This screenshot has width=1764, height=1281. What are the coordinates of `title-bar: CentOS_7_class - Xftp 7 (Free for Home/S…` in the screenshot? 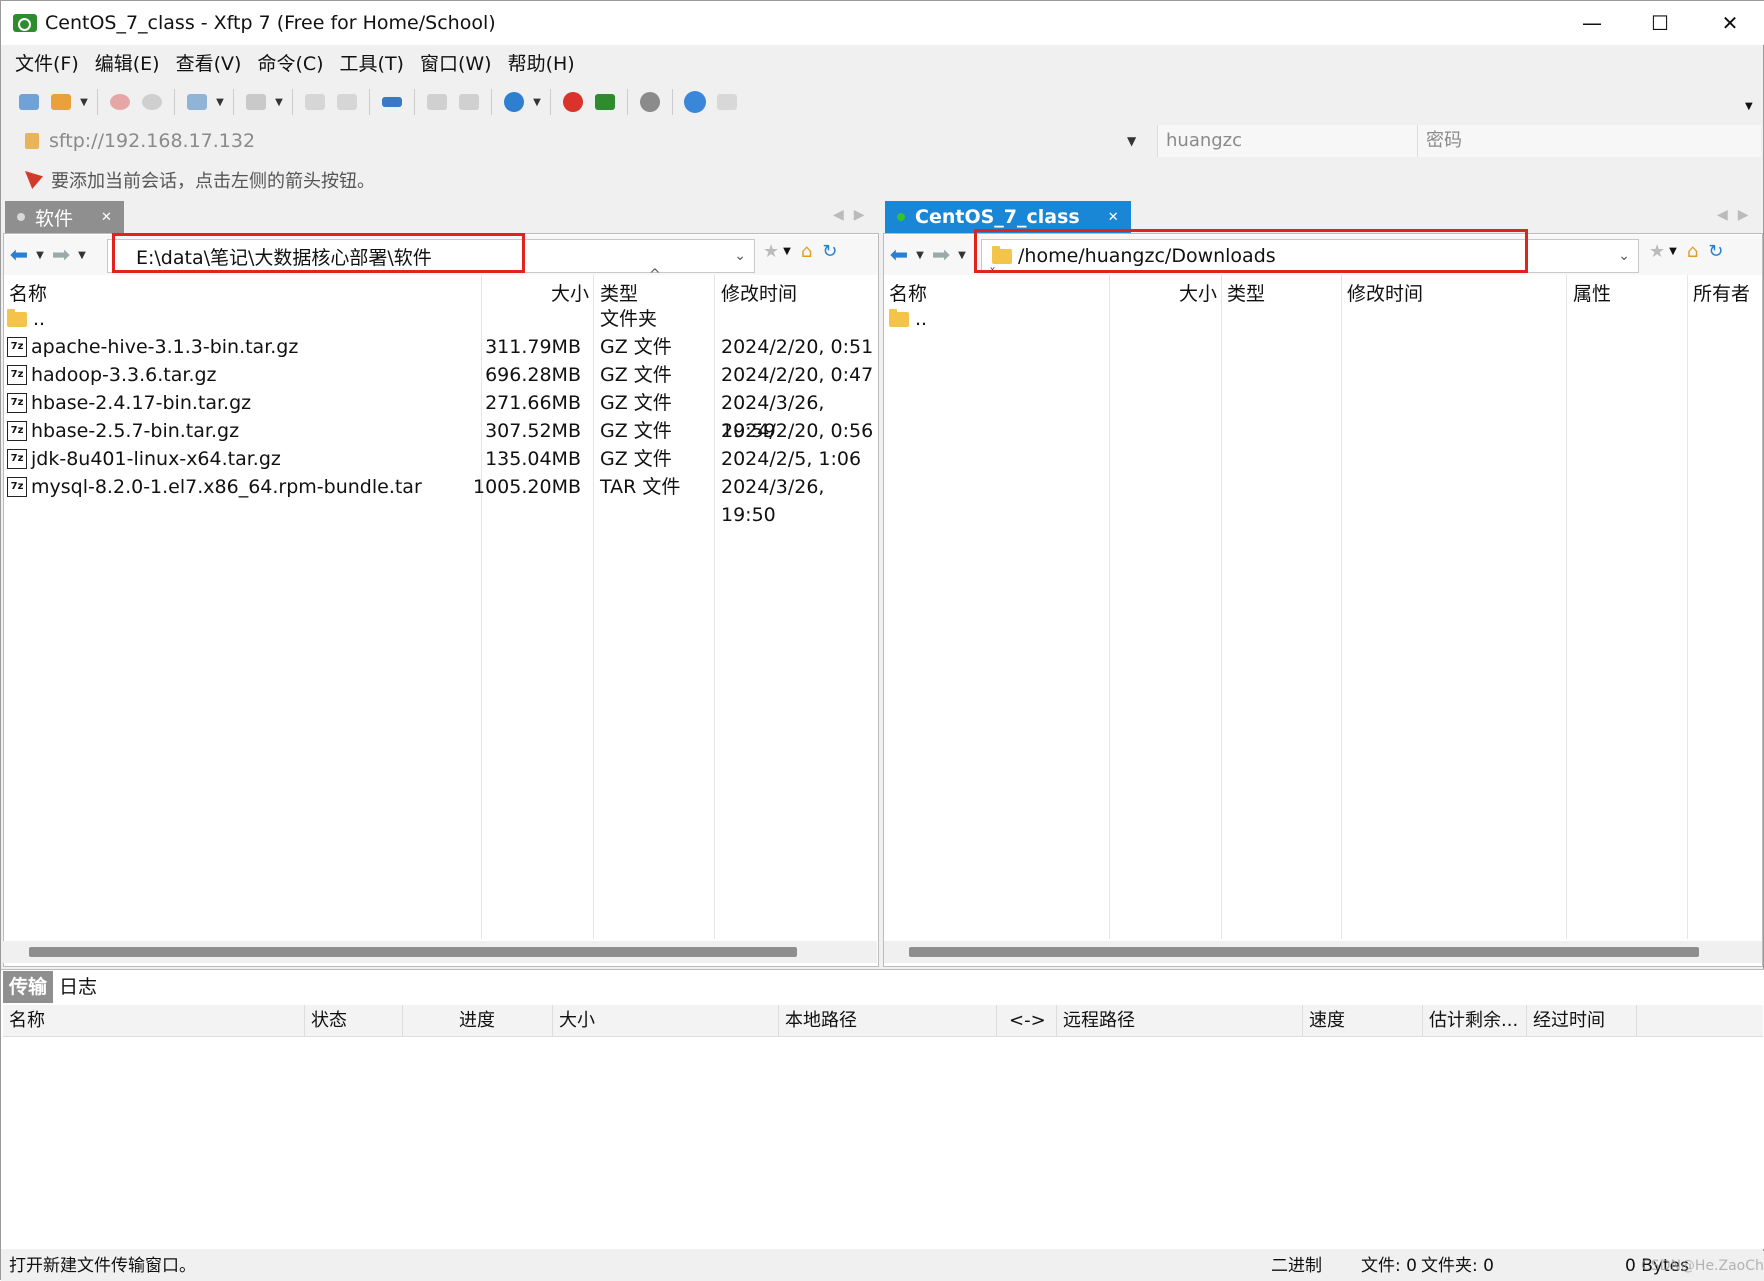 It's located at (882, 23).